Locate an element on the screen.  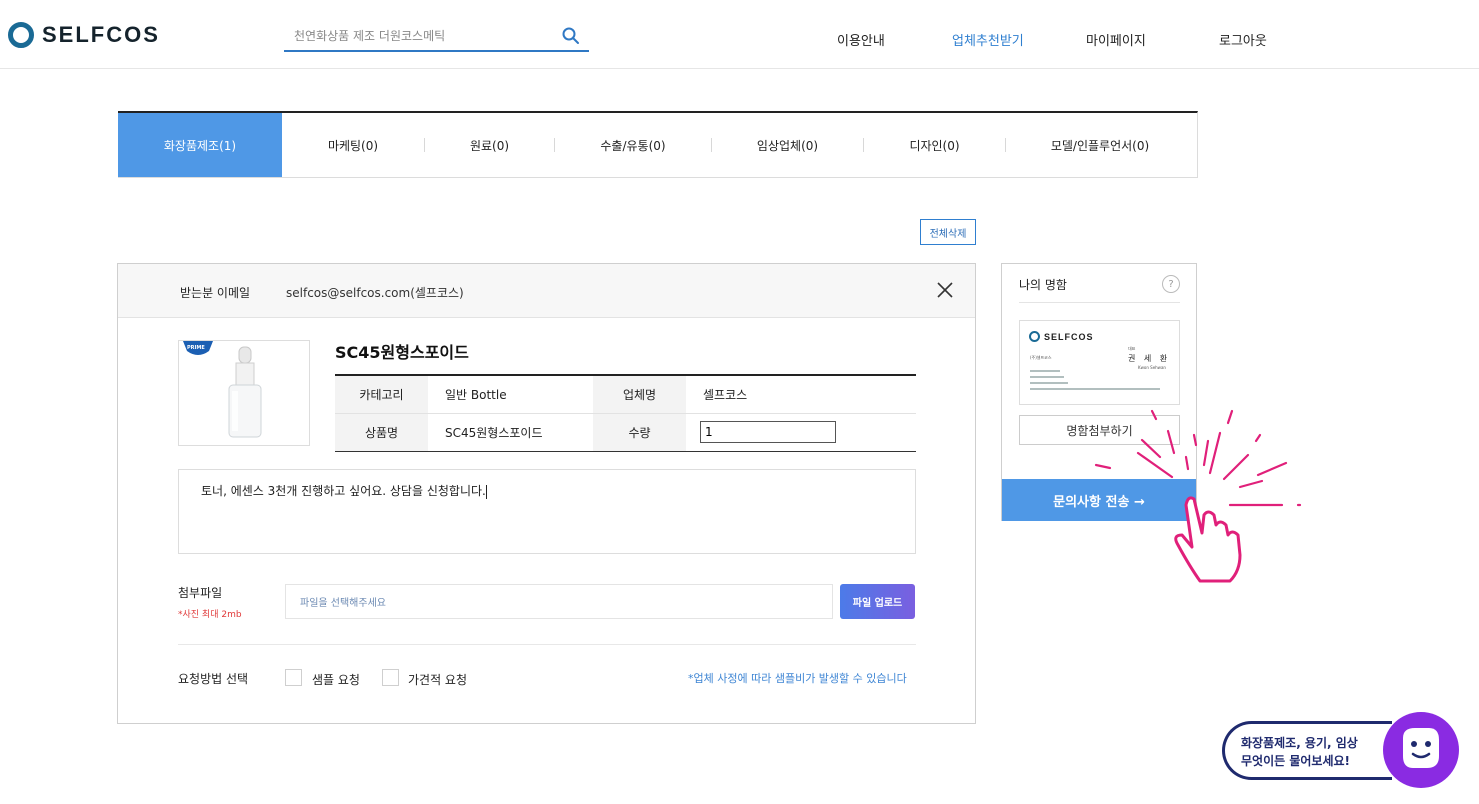
card-logo: SELFCOS is located at coordinates (1061, 336).